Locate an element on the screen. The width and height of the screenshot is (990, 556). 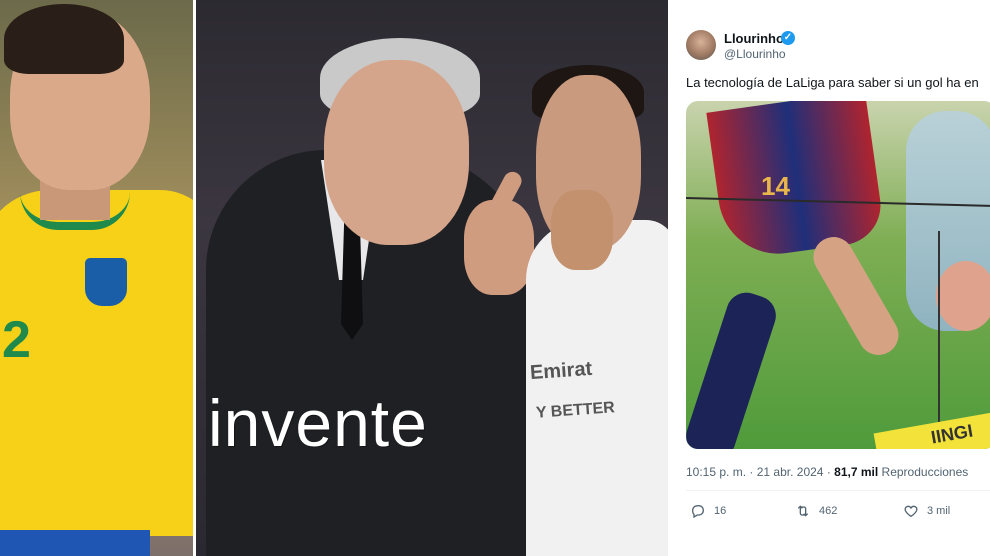
like-icon is located at coordinates (911, 511).